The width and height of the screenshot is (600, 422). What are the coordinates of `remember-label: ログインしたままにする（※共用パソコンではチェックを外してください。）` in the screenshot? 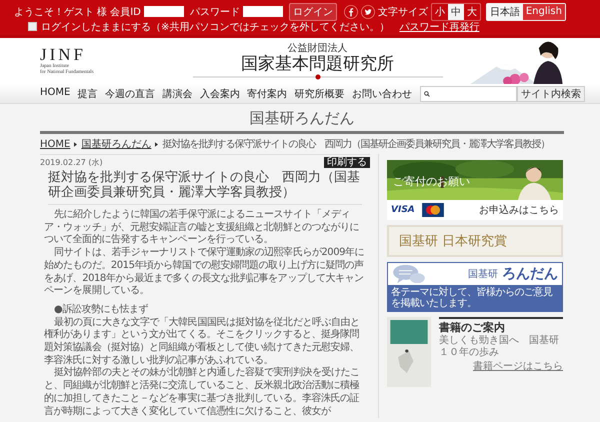 It's located at (215, 27).